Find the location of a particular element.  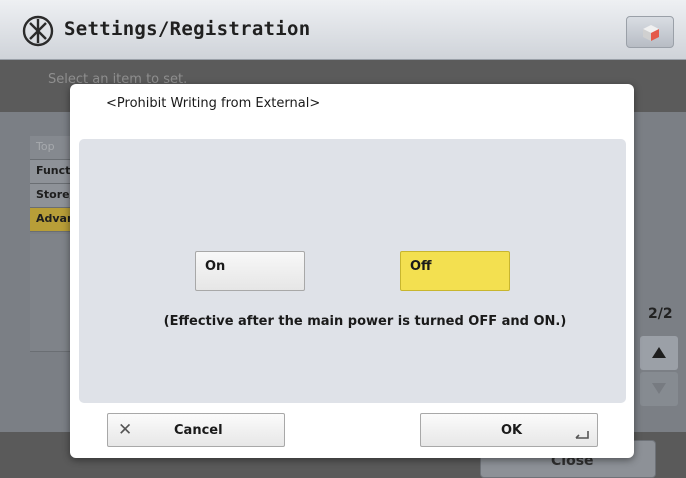

page-title: Settings/Registration is located at coordinates (187, 29).